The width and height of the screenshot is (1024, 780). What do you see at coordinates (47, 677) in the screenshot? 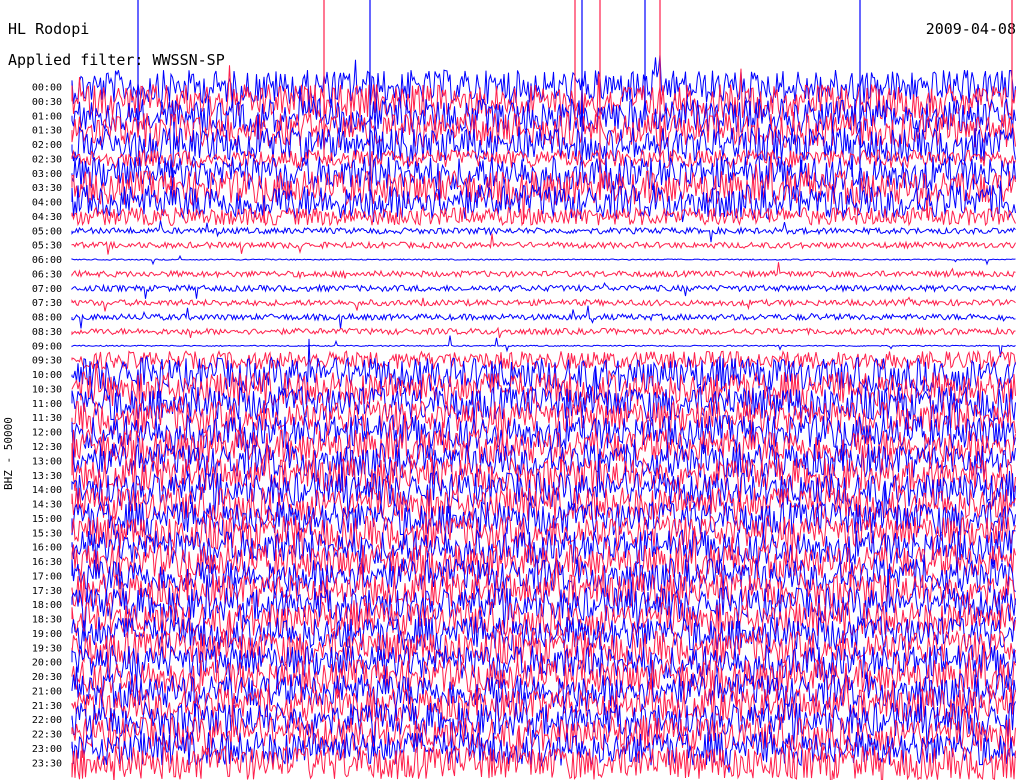
I see `time-tick-label: 20:30` at bounding box center [47, 677].